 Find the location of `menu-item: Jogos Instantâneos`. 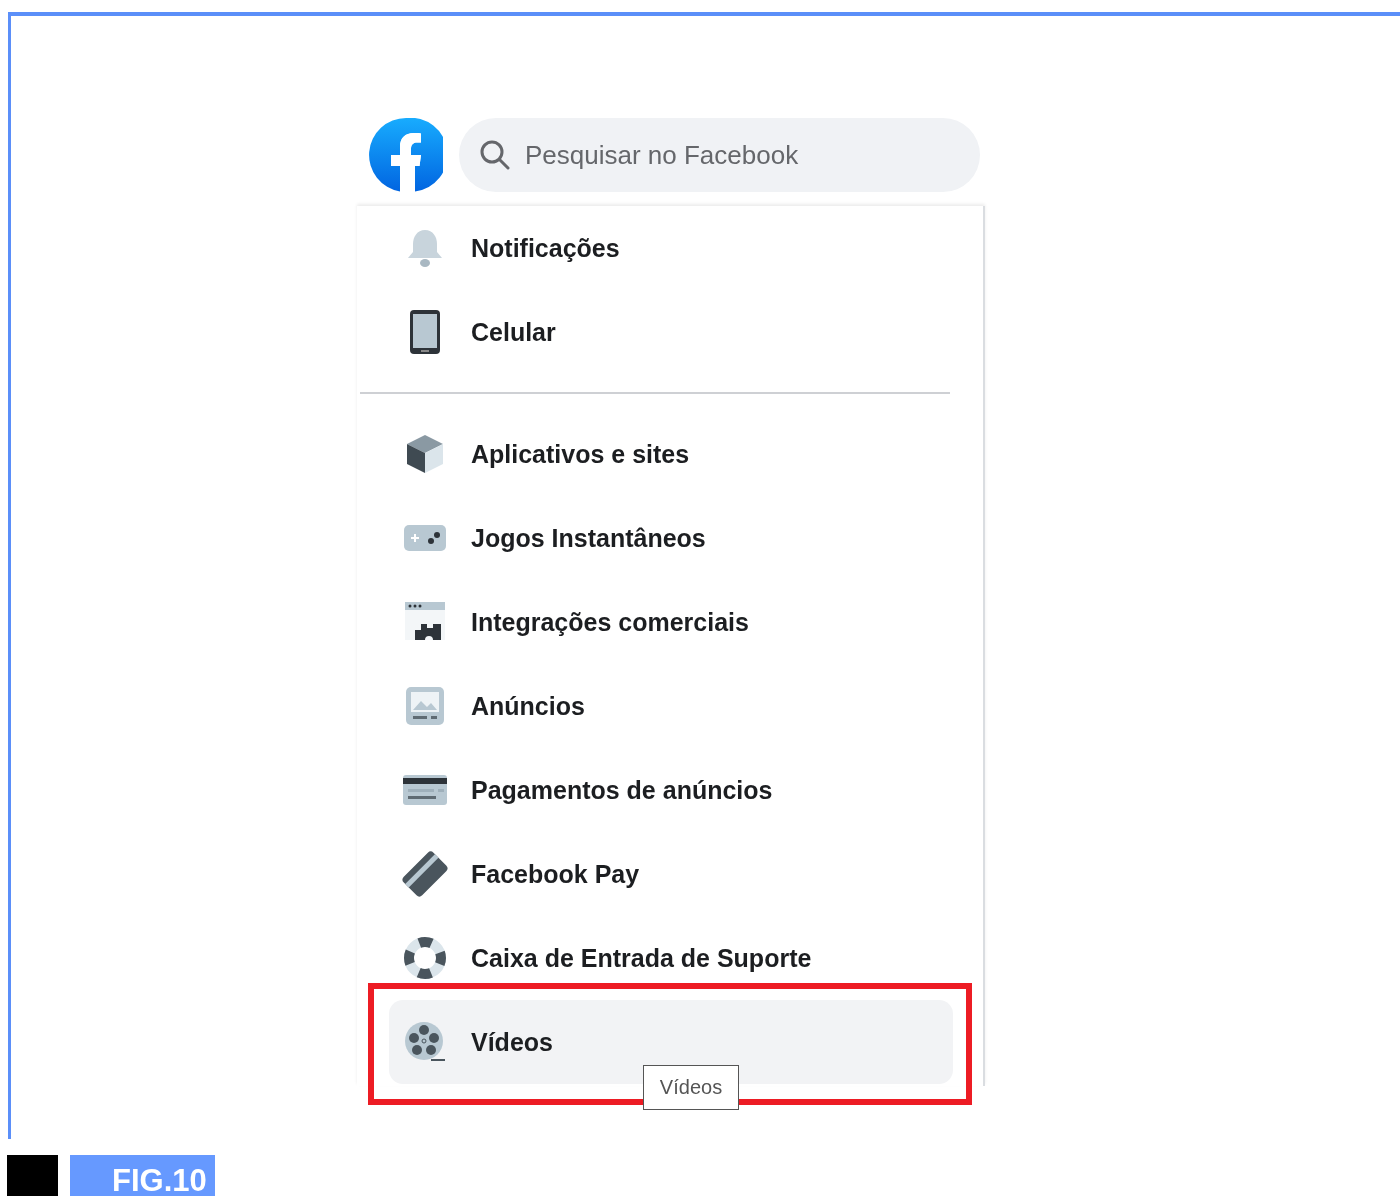

menu-item: Jogos Instantâneos is located at coordinates (671, 538).